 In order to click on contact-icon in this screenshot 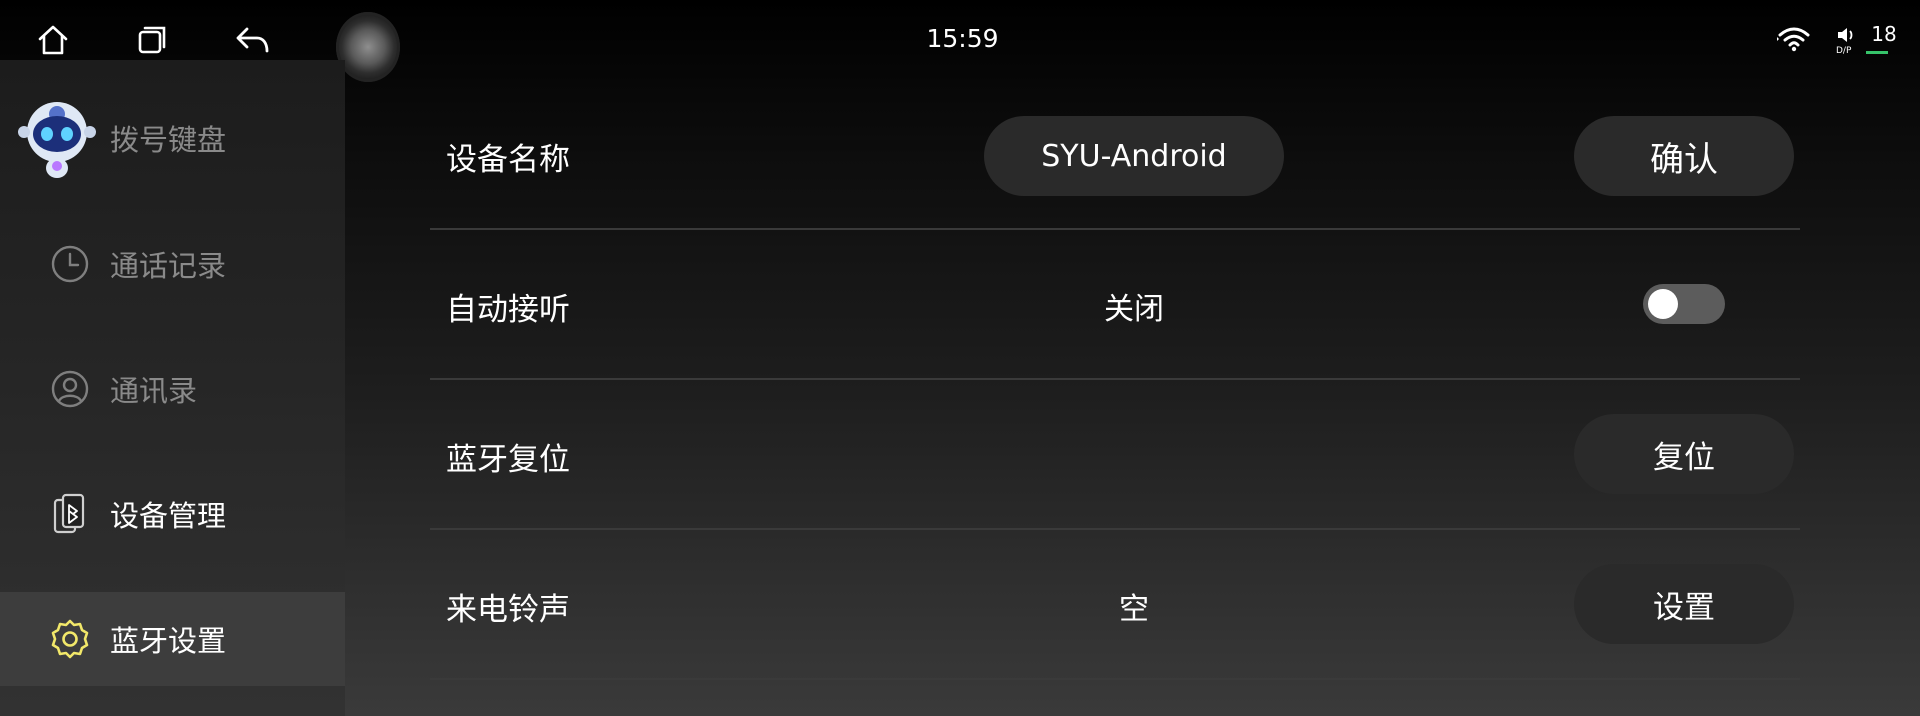, I will do `click(70, 389)`.